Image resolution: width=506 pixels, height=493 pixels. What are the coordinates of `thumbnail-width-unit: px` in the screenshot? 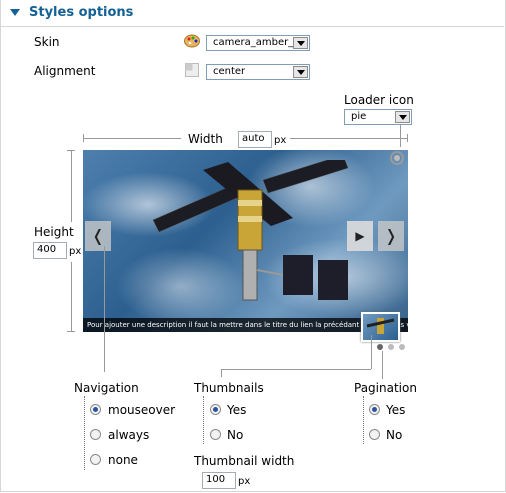 It's located at (244, 481).